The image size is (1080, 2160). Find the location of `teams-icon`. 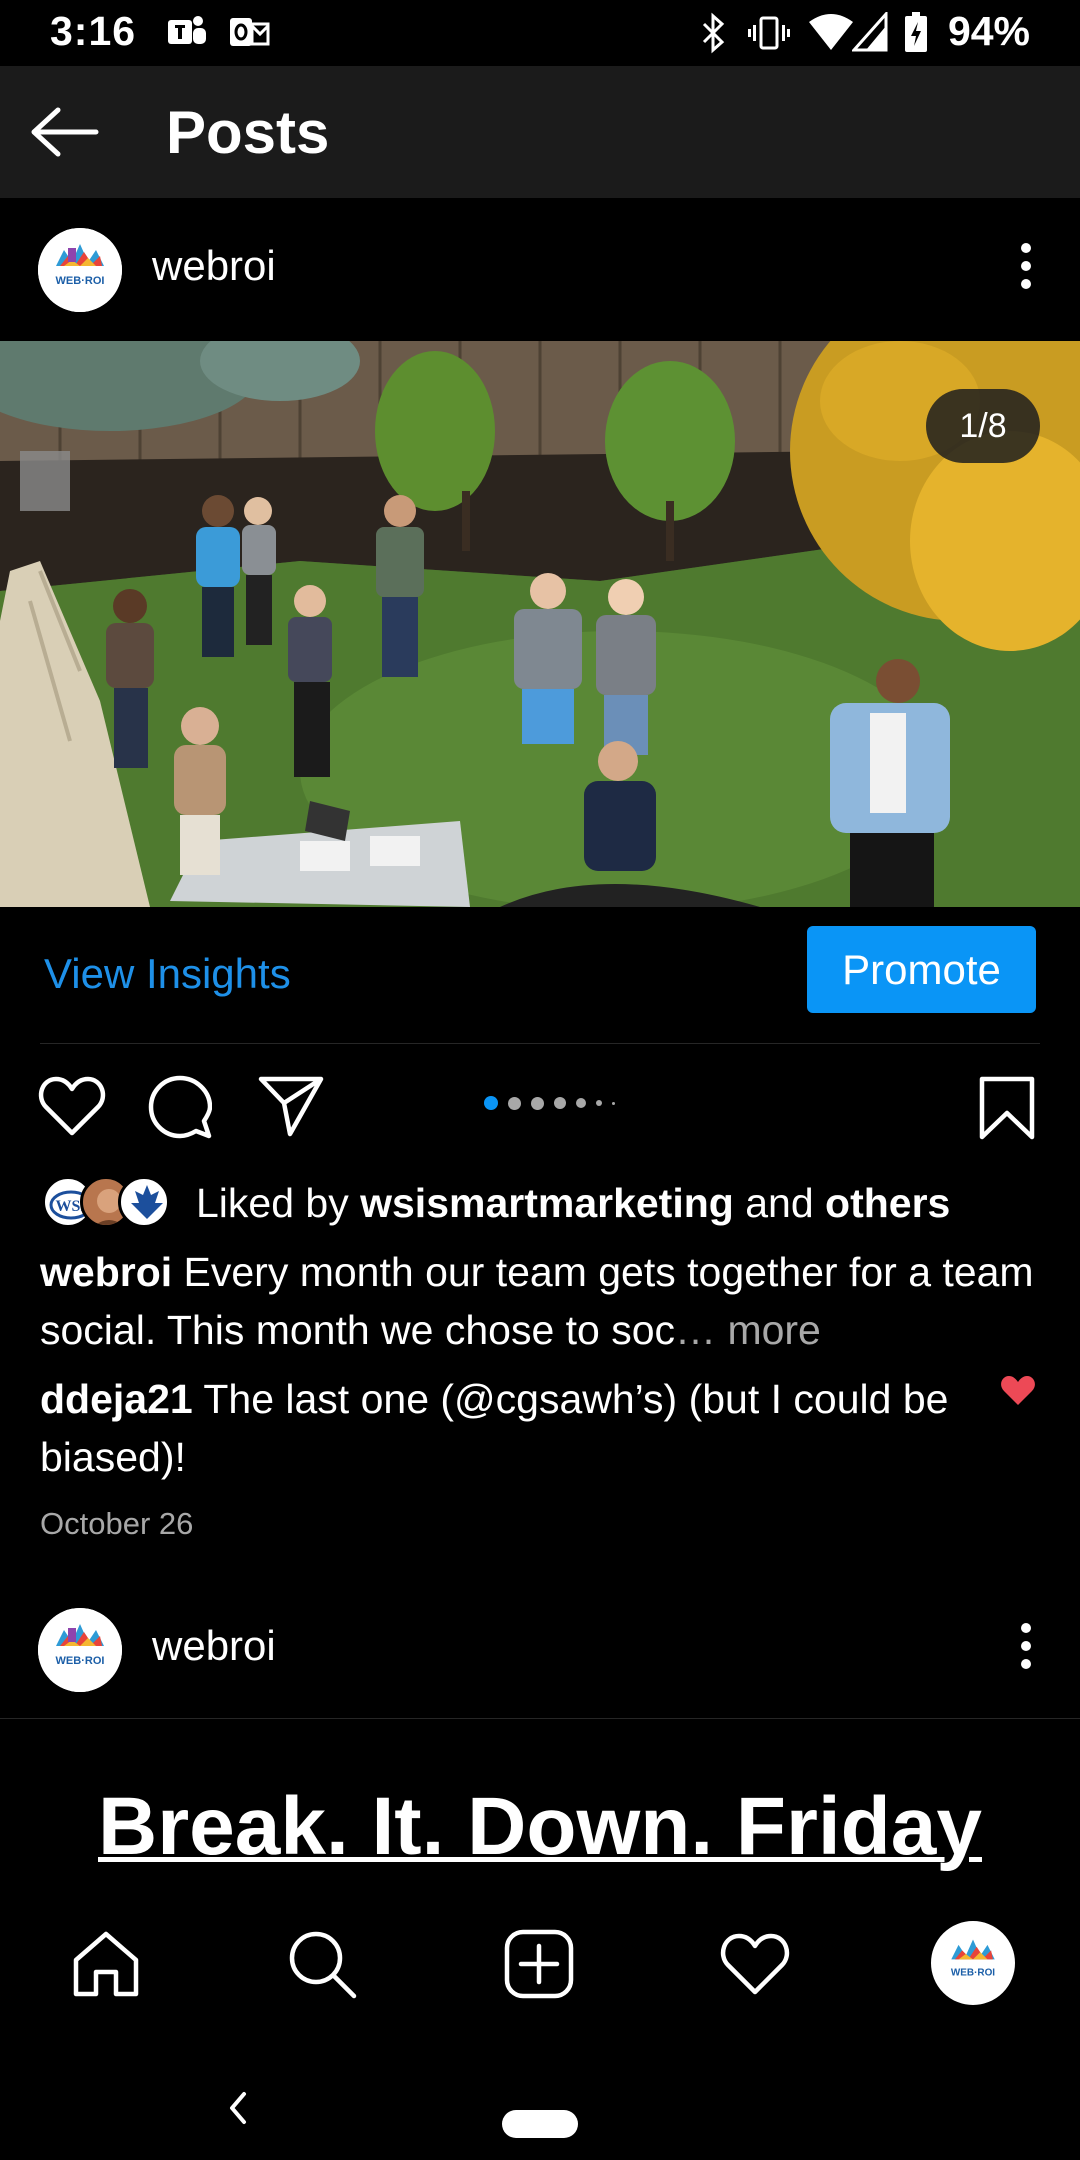

teams-icon is located at coordinates (187, 30).